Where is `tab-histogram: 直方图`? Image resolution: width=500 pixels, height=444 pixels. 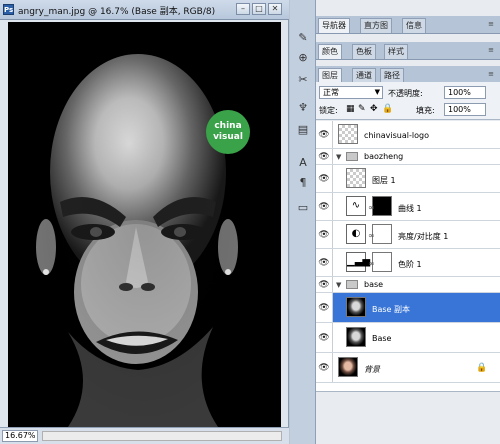
tab-histogram: 直方图 is located at coordinates (376, 25).